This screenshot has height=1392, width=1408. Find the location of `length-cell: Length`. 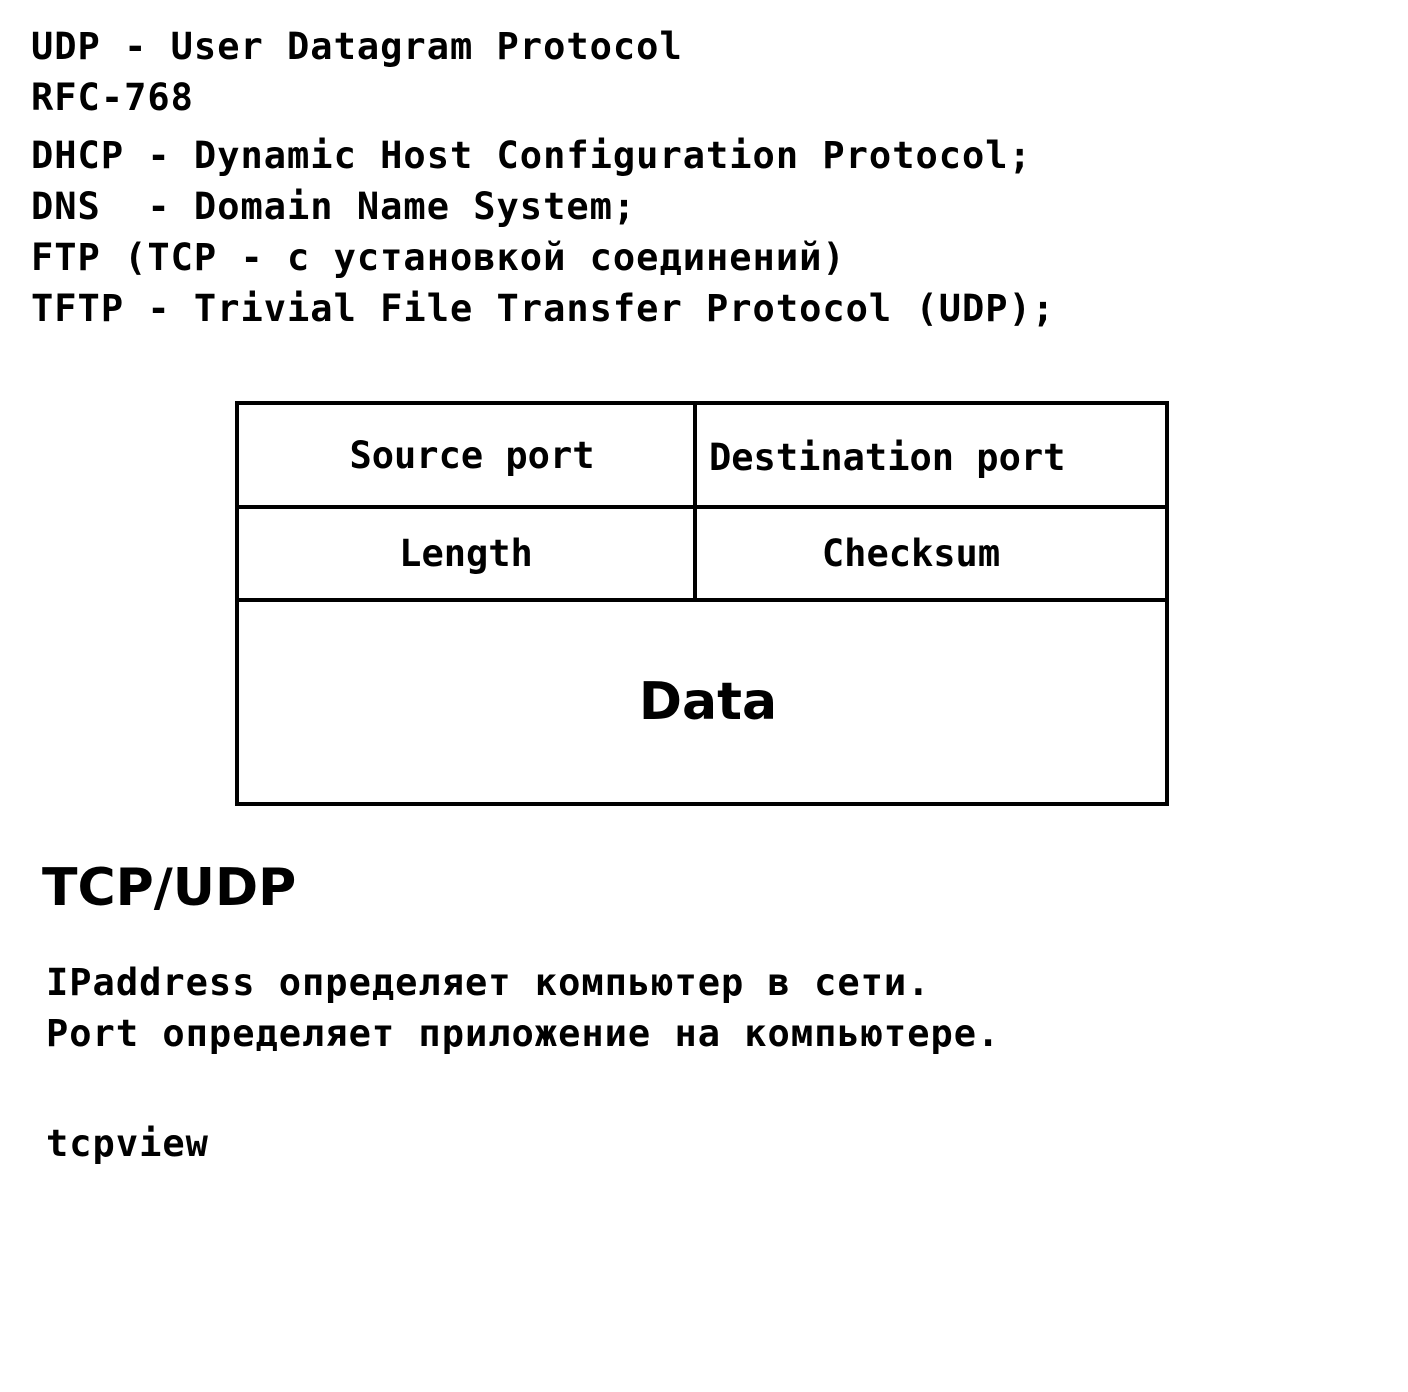

length-cell: Length is located at coordinates (466, 553).